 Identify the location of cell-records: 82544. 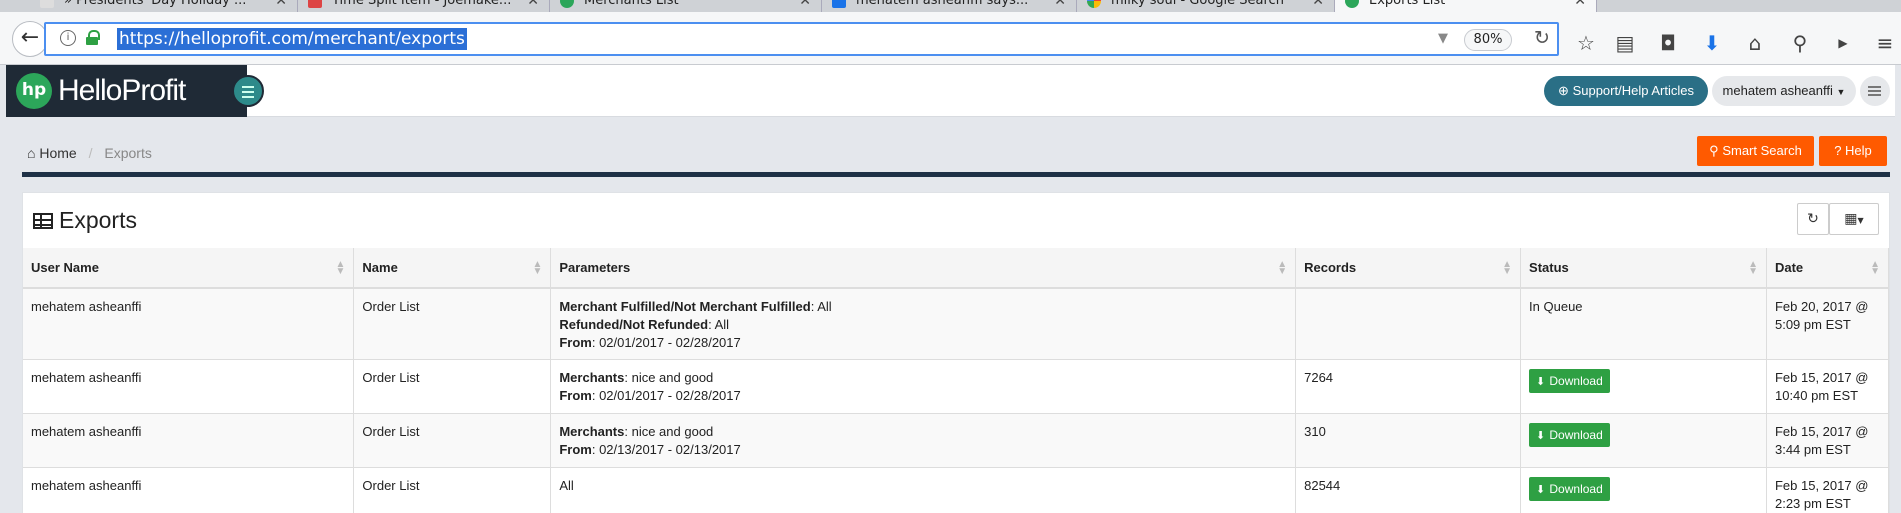
(1408, 490).